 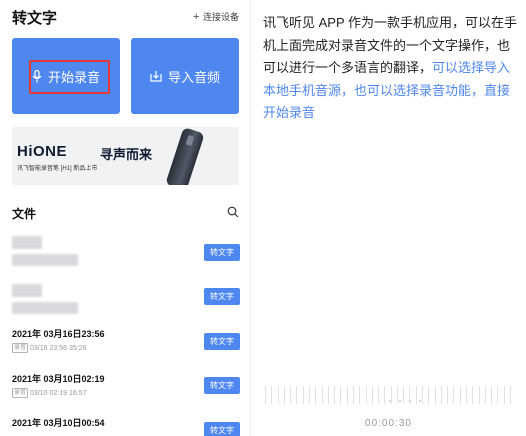 What do you see at coordinates (42, 151) in the screenshot?
I see `banner-brand: HiONE` at bounding box center [42, 151].